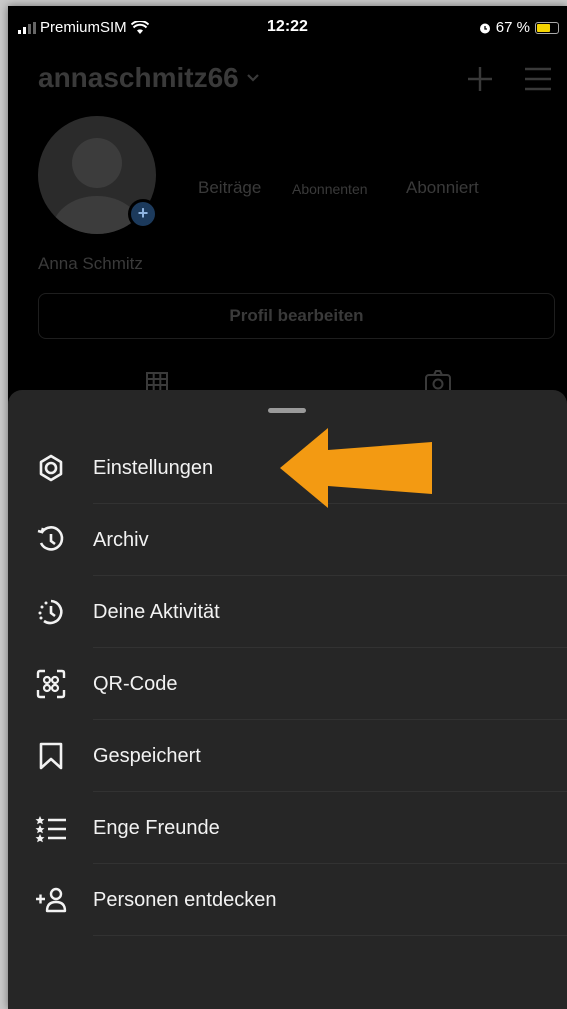 Image resolution: width=567 pixels, height=1009 pixels. Describe the element at coordinates (153, 467) in the screenshot. I see `menu-item-label: Einstellungen` at that location.